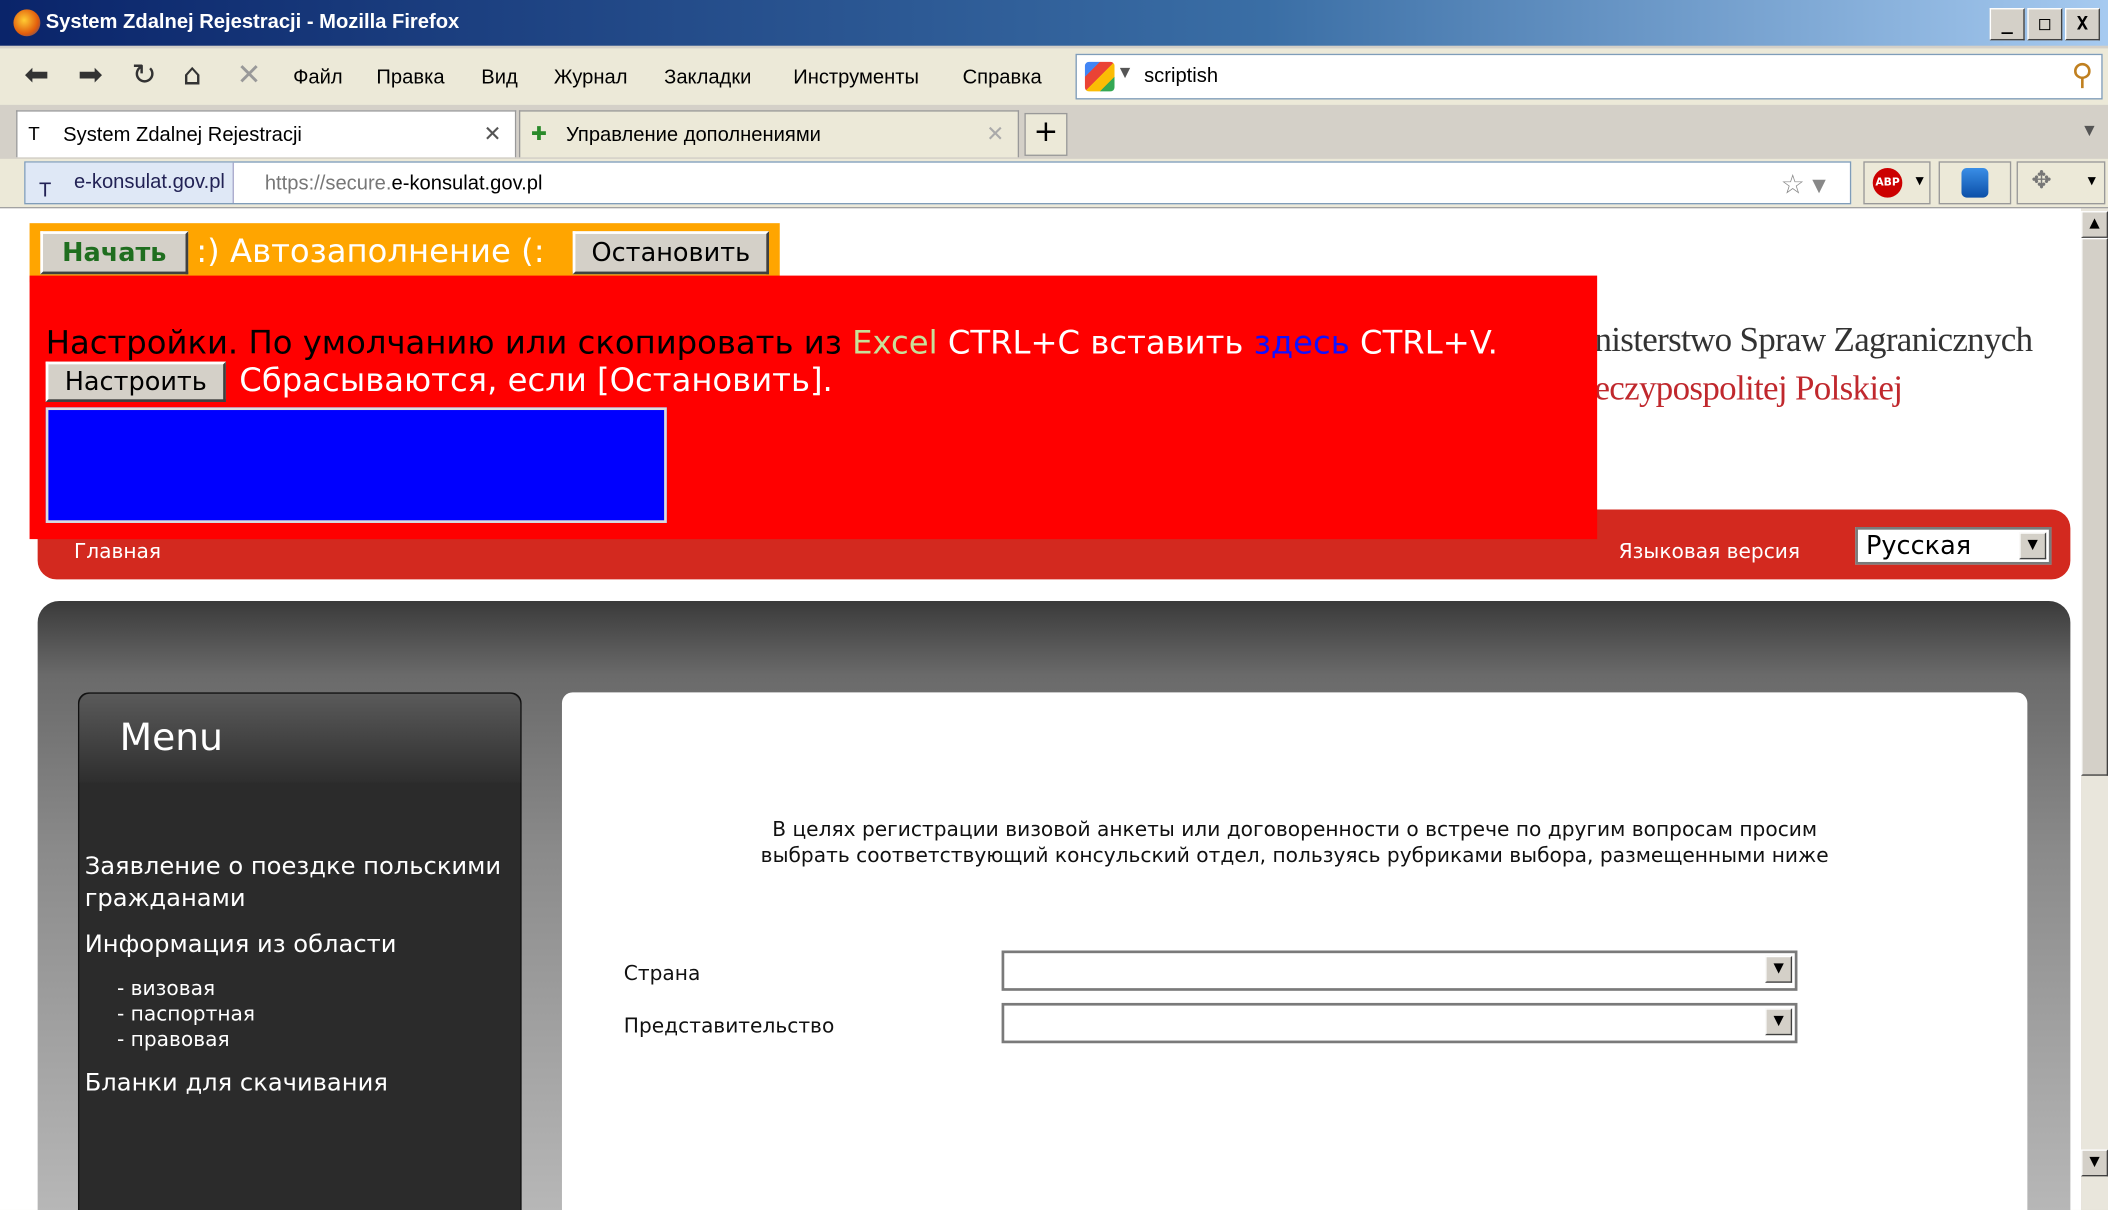 The height and width of the screenshot is (1210, 2108). What do you see at coordinates (2082, 24) in the screenshot?
I see `close-button: X` at bounding box center [2082, 24].